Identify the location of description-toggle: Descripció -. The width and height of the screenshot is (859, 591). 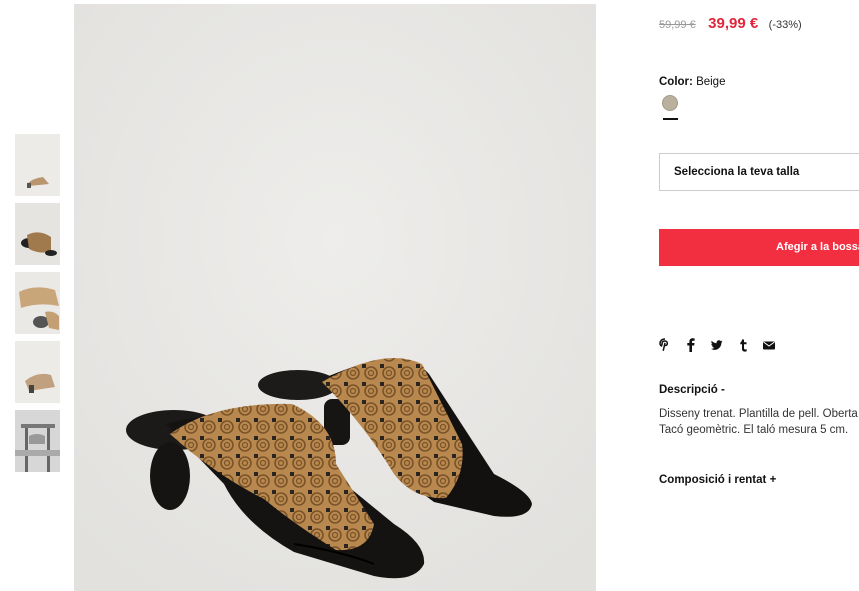
(692, 390).